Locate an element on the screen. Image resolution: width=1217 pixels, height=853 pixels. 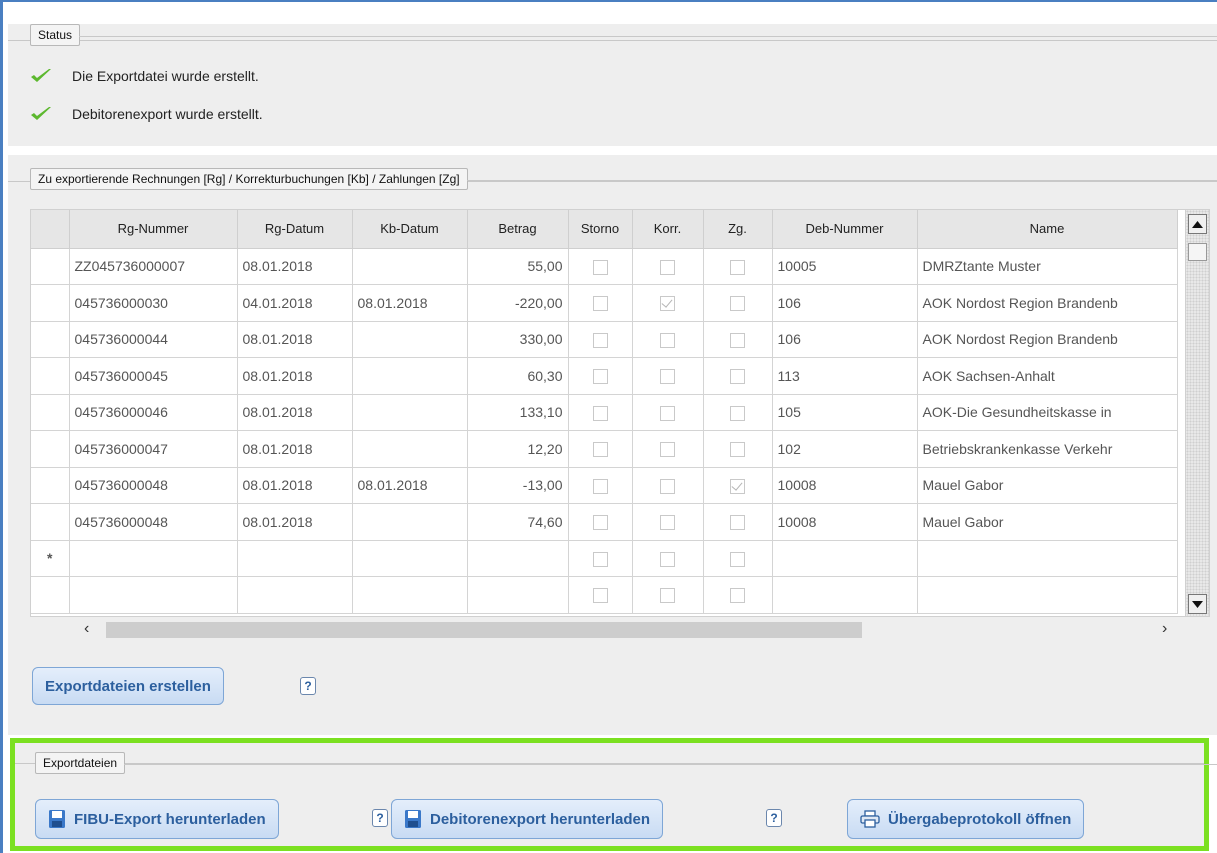
cell-betrag: 74,60 is located at coordinates (518, 522).